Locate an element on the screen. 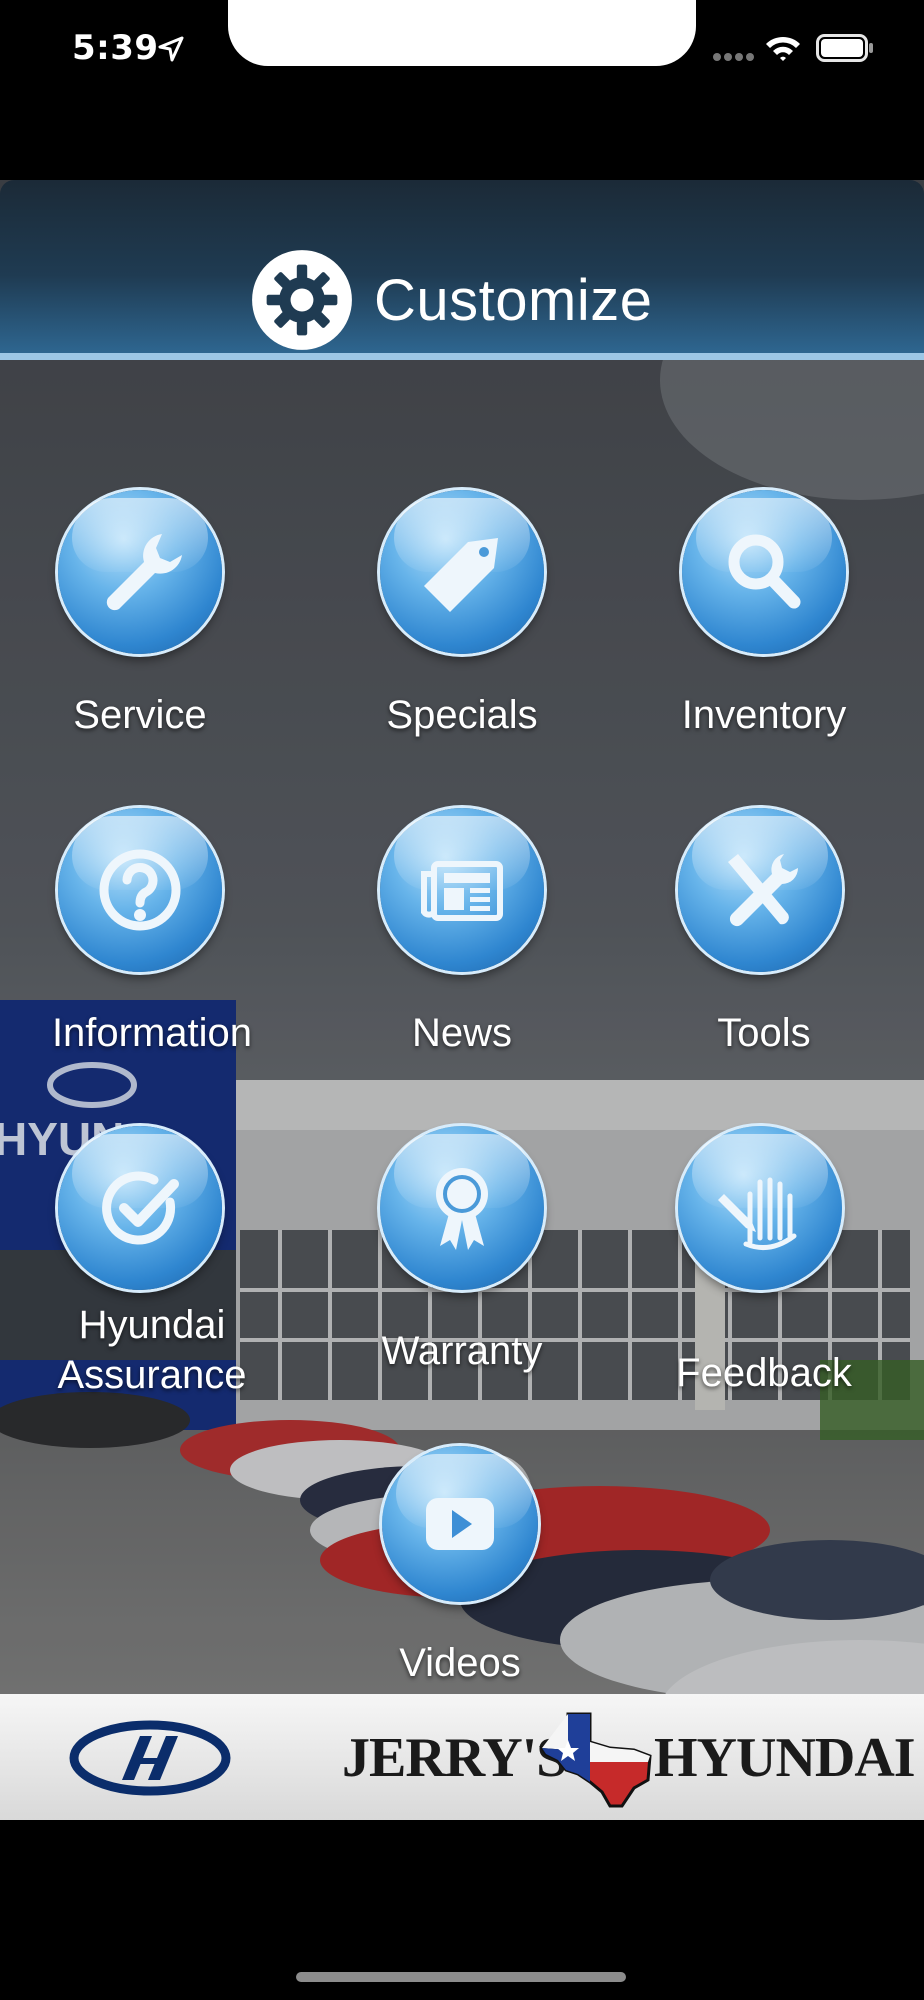 Image resolution: width=924 pixels, height=2000 pixels. hyundai-assurance-label-line2: Assurance is located at coordinates (152, 1375).